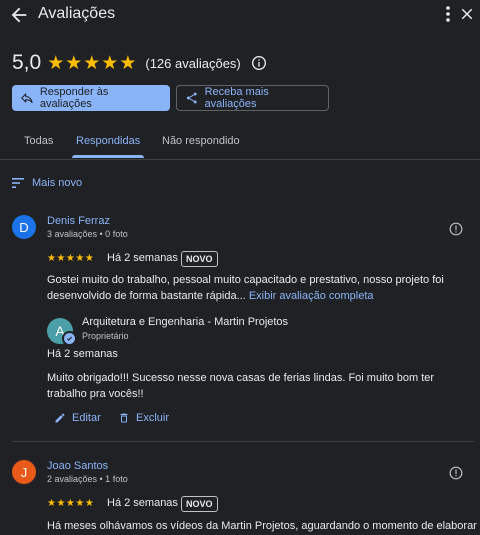 Image resolution: width=480 pixels, height=535 pixels. What do you see at coordinates (24, 227) in the screenshot?
I see `avatar: D` at bounding box center [24, 227].